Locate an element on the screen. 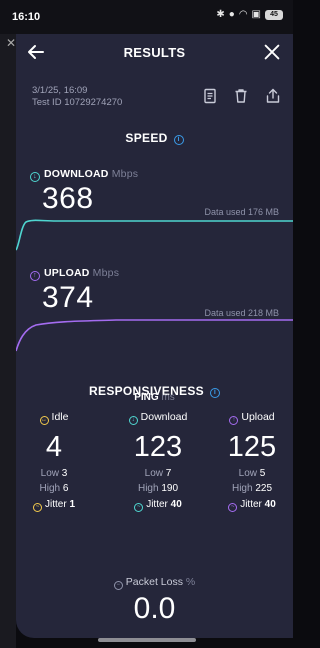 The height and width of the screenshot is (648, 320). packet-loss-icon: − is located at coordinates (118, 585).